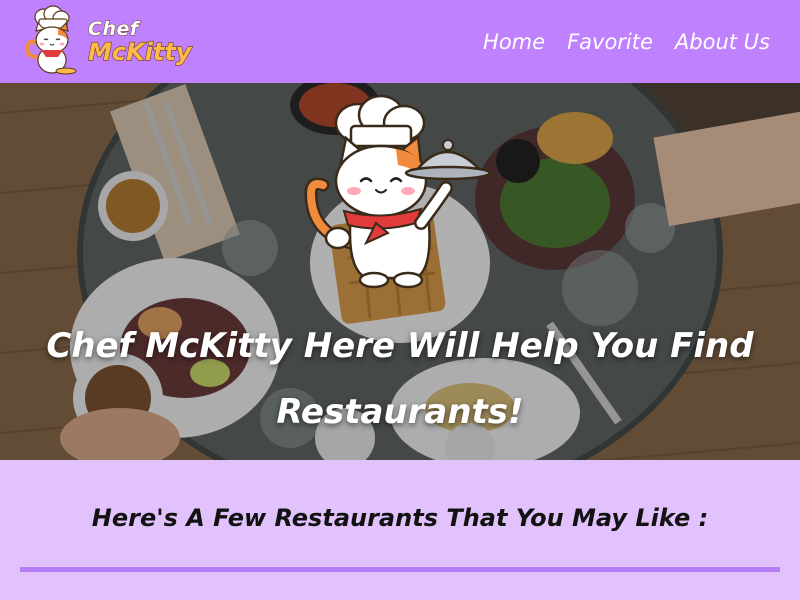 The width and height of the screenshot is (800, 600). Describe the element at coordinates (722, 42) in the screenshot. I see `nav-link-about-us: About Us` at that location.